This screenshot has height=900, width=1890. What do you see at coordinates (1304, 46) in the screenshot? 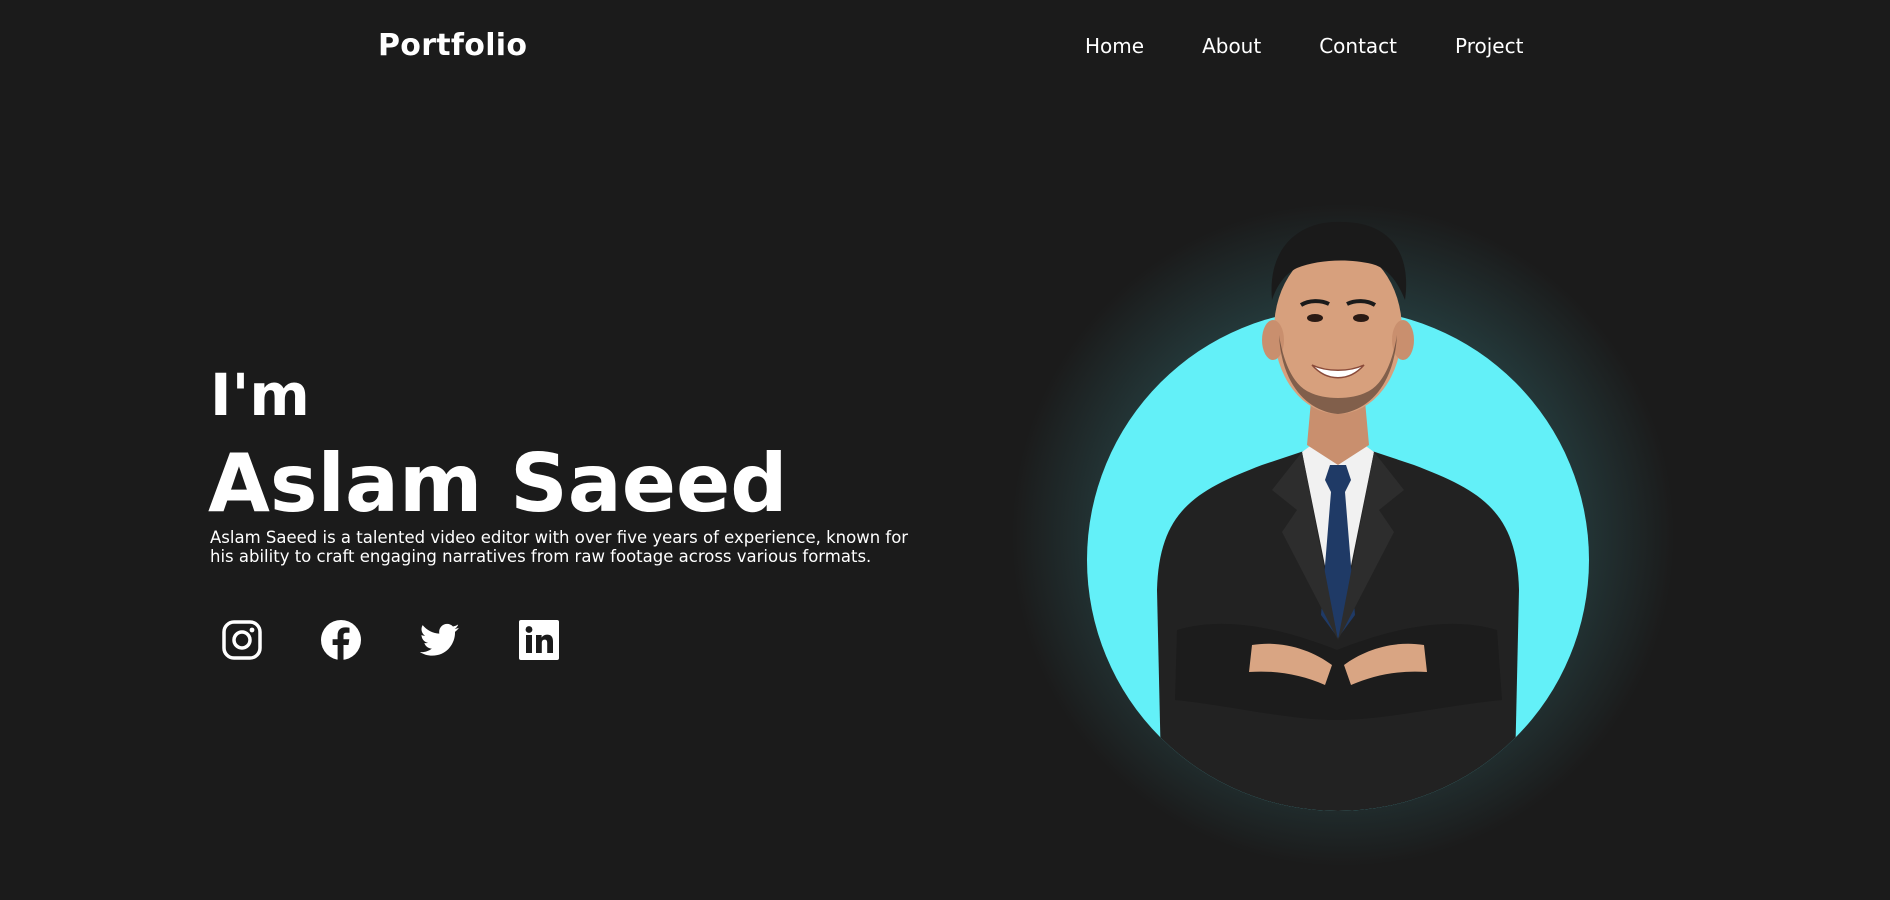
I see `main-nav: Home About Contact Project` at bounding box center [1304, 46].